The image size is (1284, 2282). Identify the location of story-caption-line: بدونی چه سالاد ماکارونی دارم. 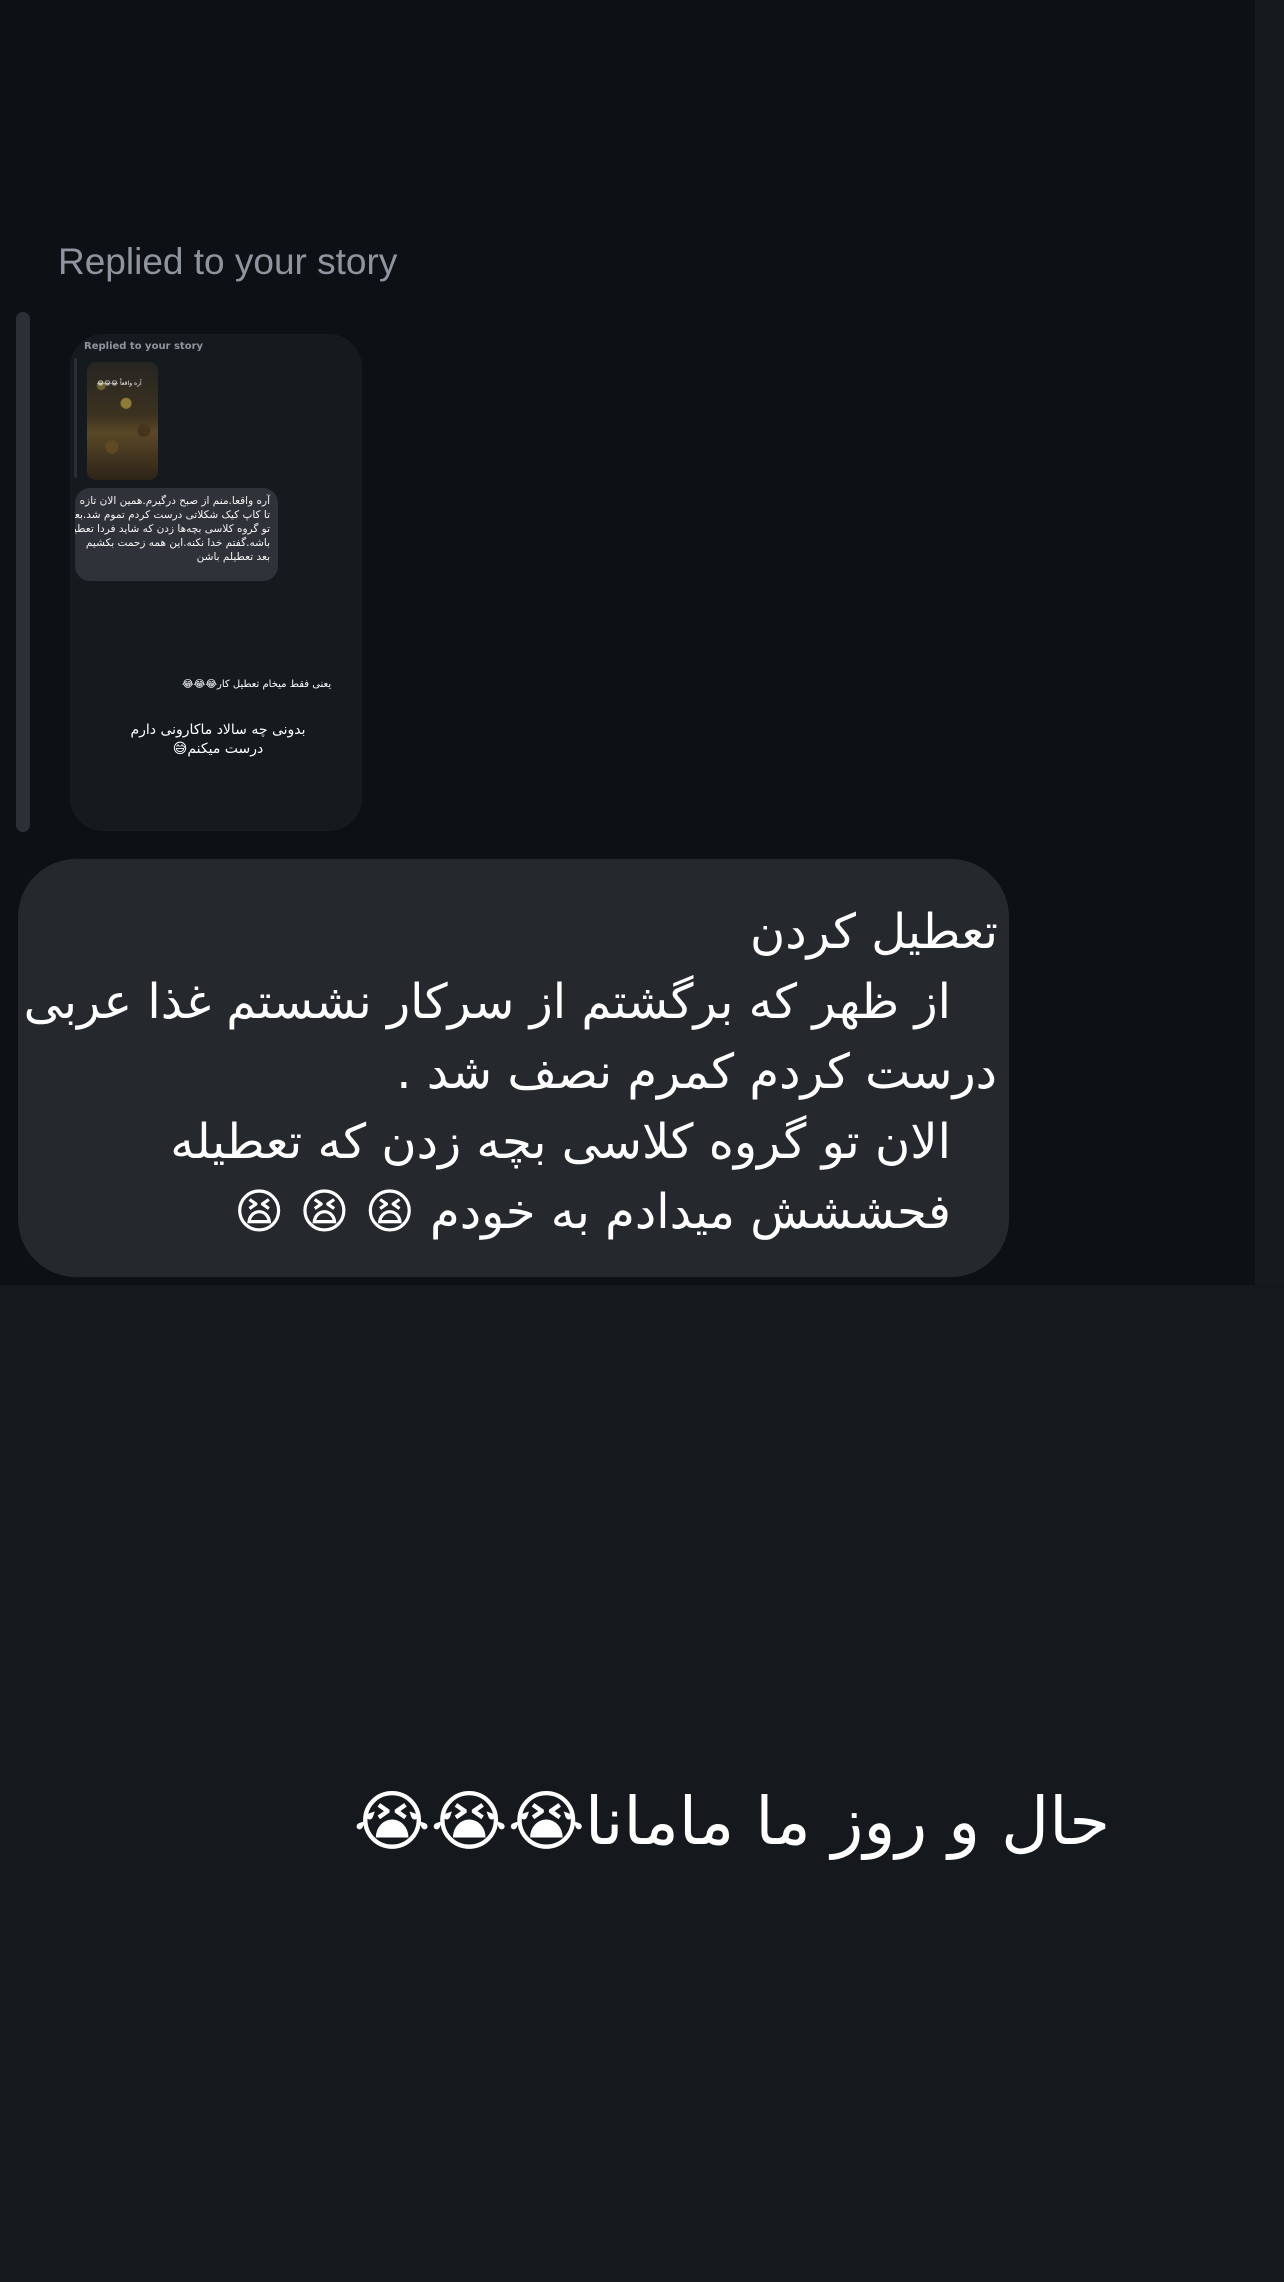
(218, 730).